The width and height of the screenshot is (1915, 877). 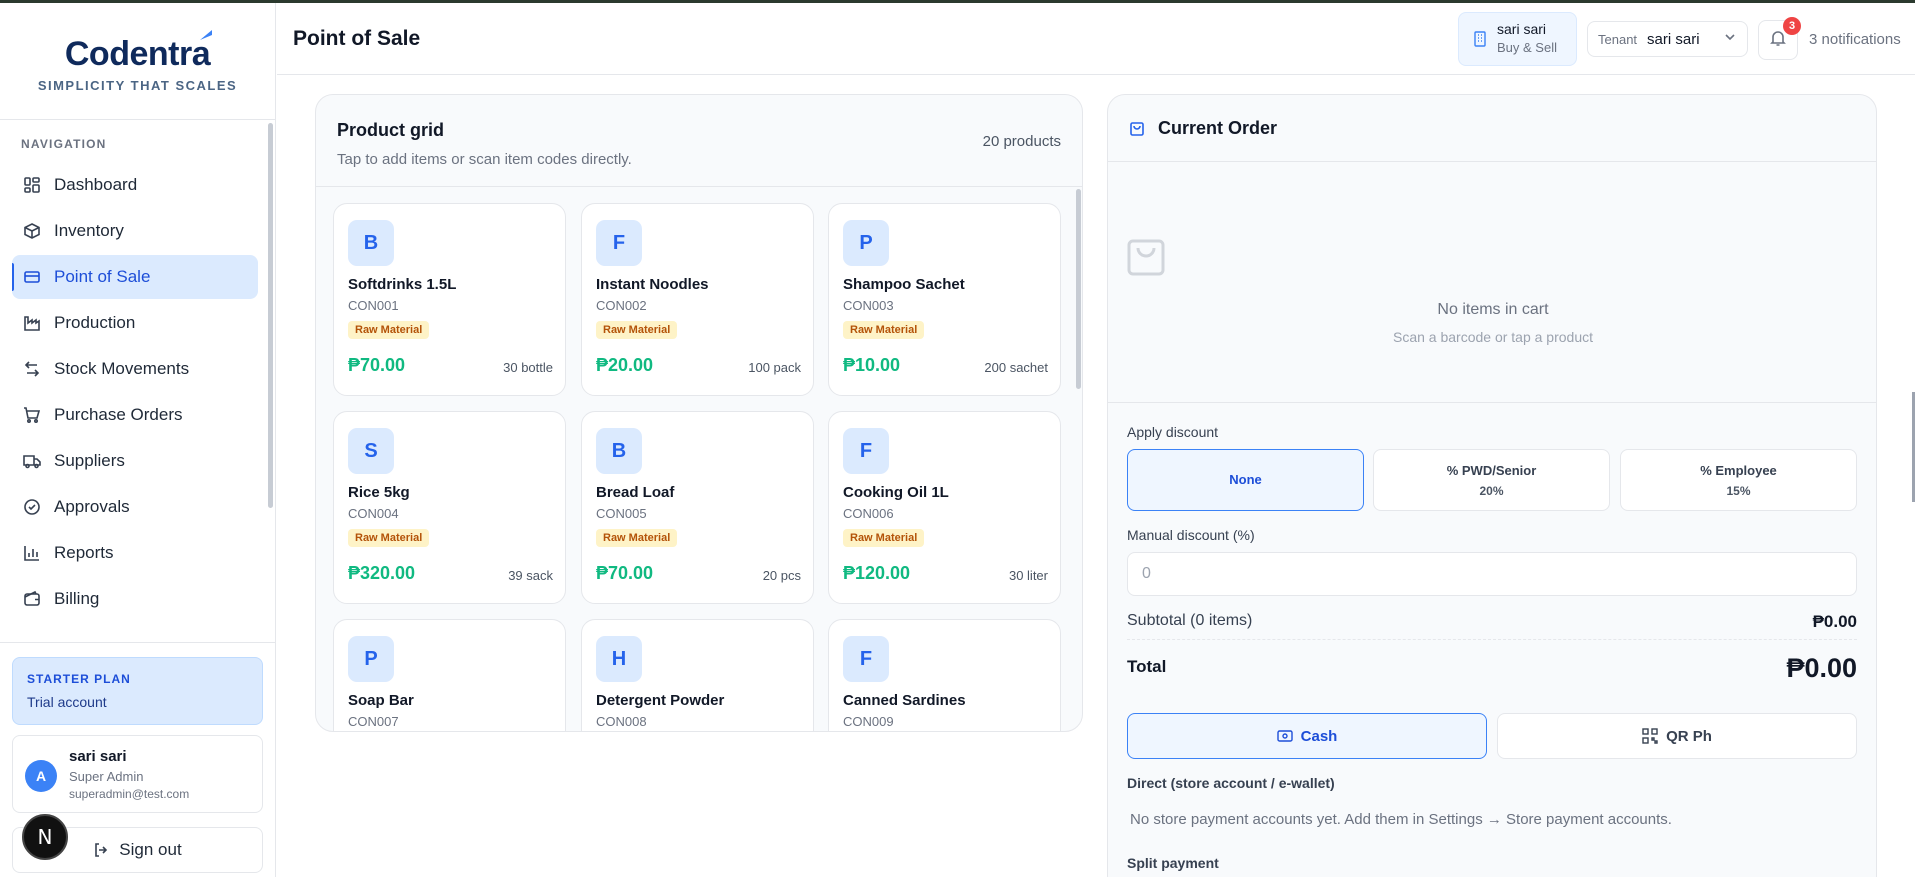 What do you see at coordinates (1517, 39) in the screenshot?
I see `store-chip: sari sari Buy & Sell` at bounding box center [1517, 39].